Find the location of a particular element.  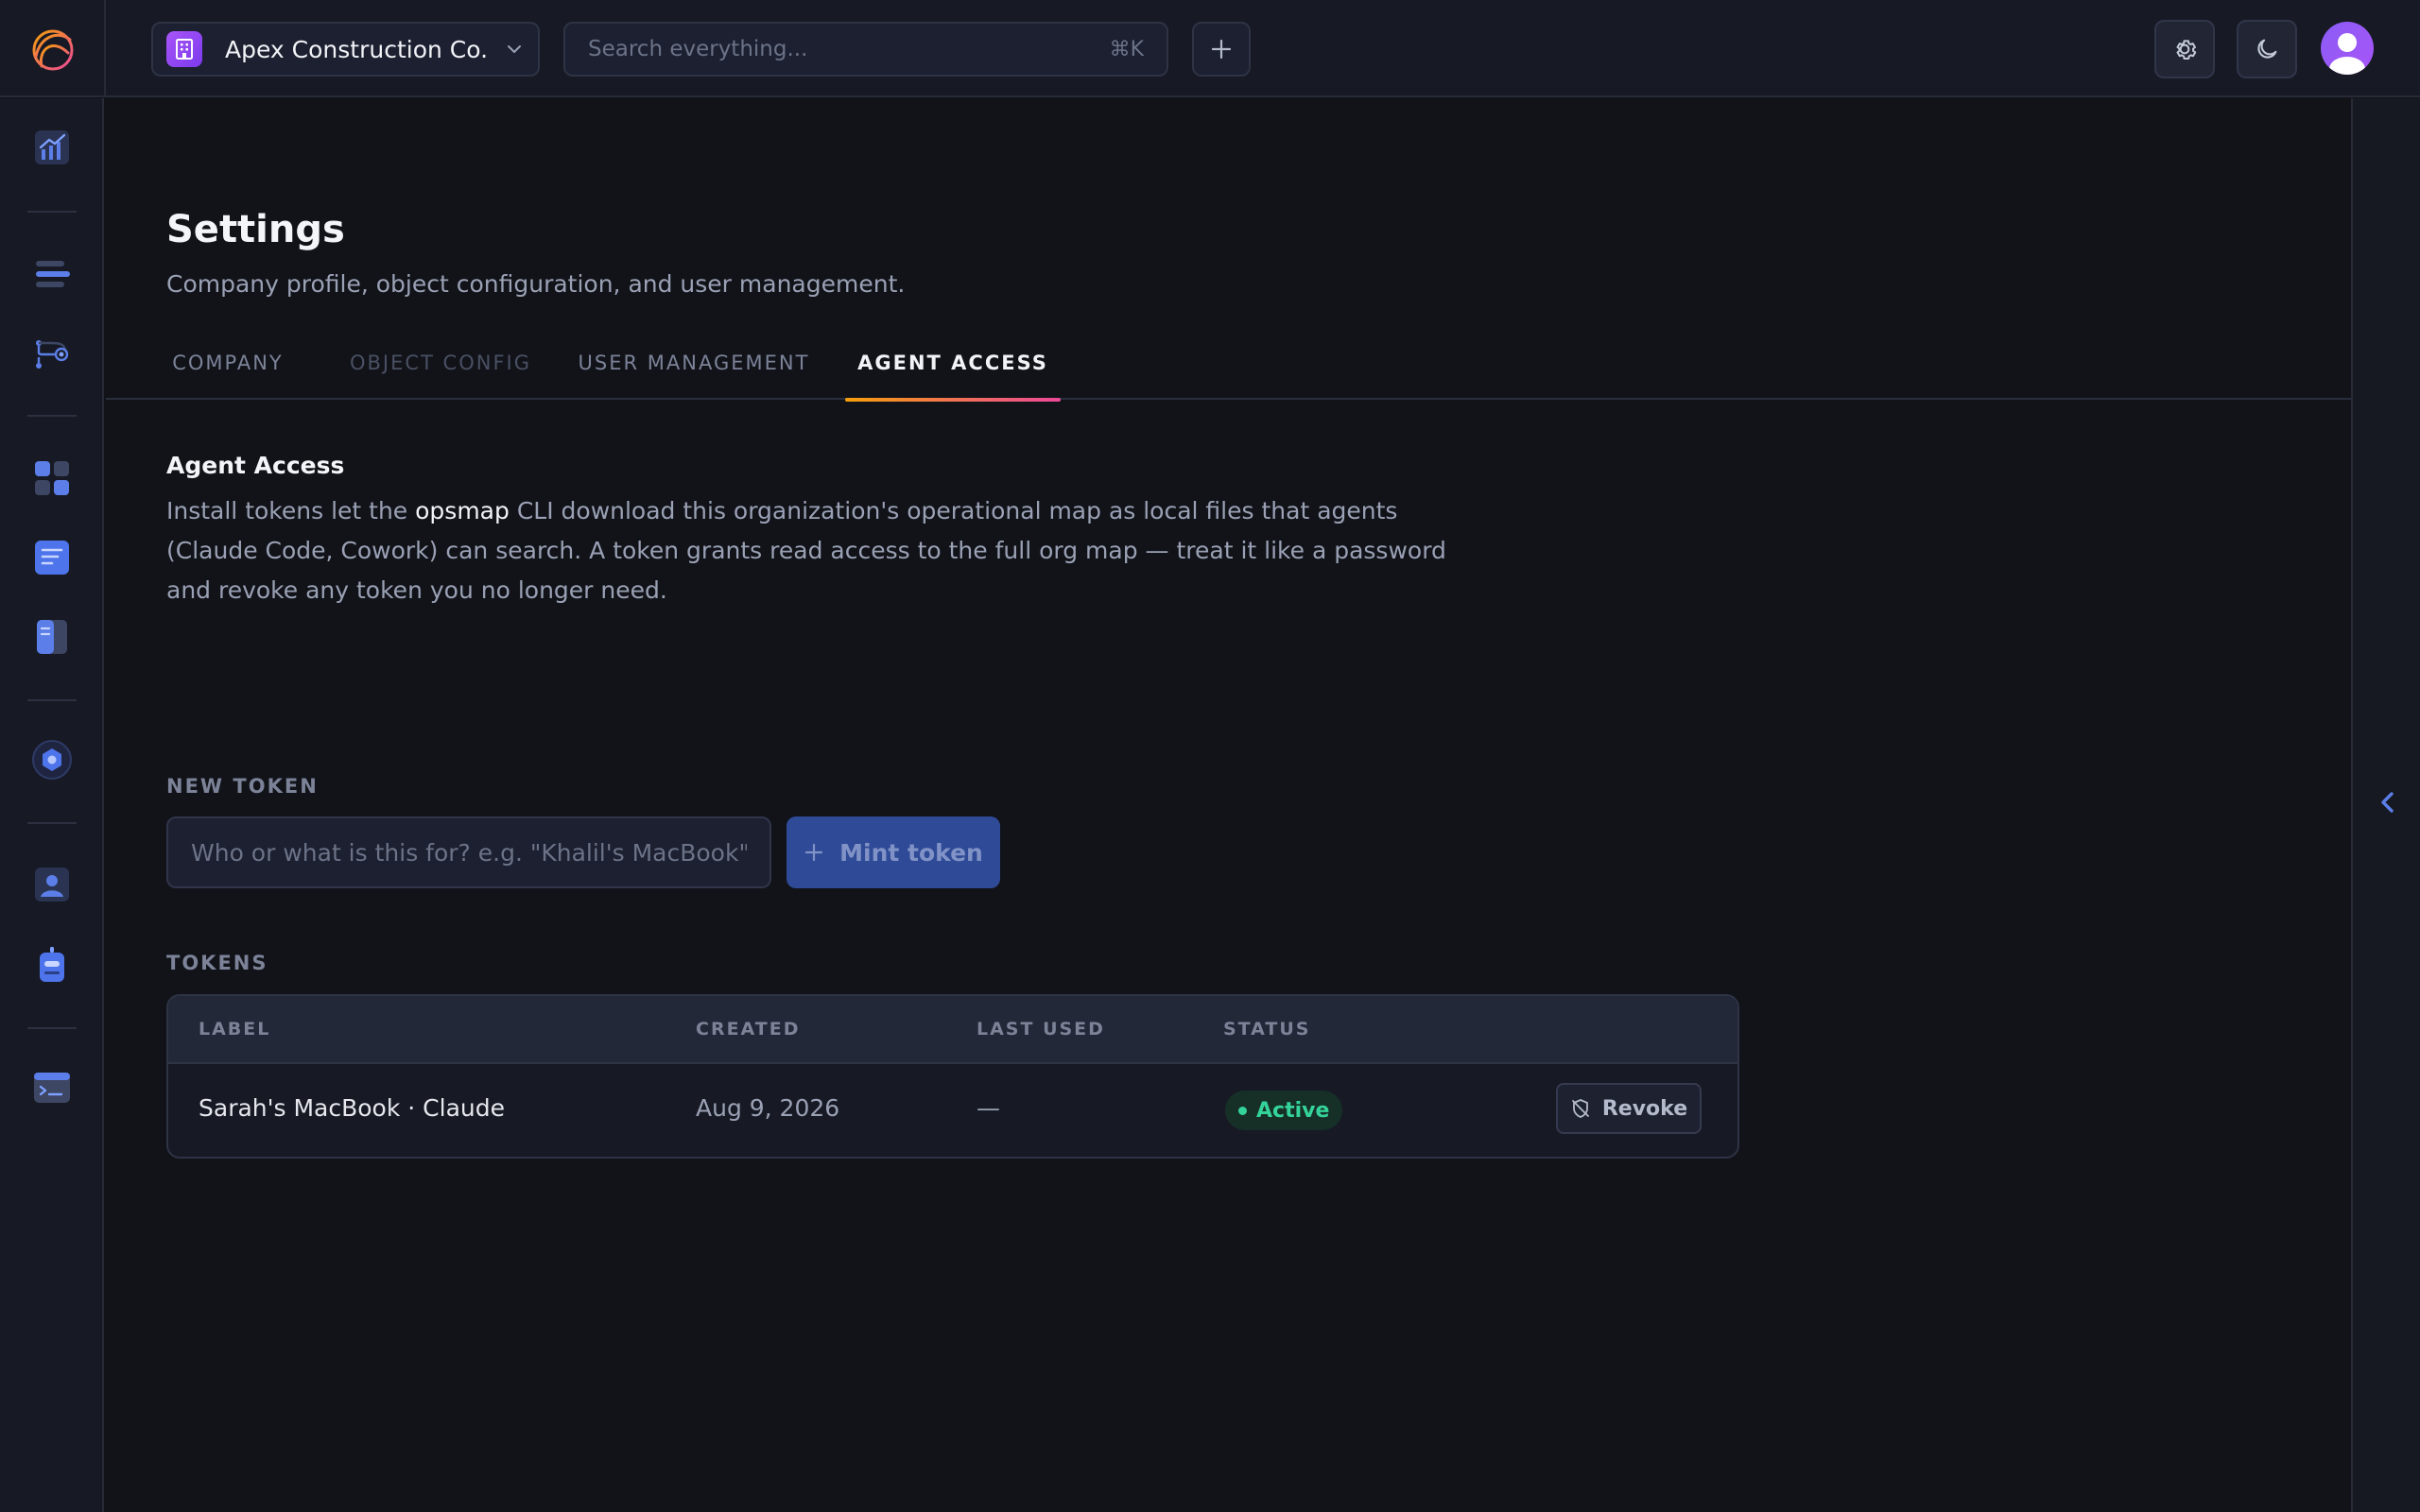

new-token-label: NEW TOKEN is located at coordinates (242, 786).